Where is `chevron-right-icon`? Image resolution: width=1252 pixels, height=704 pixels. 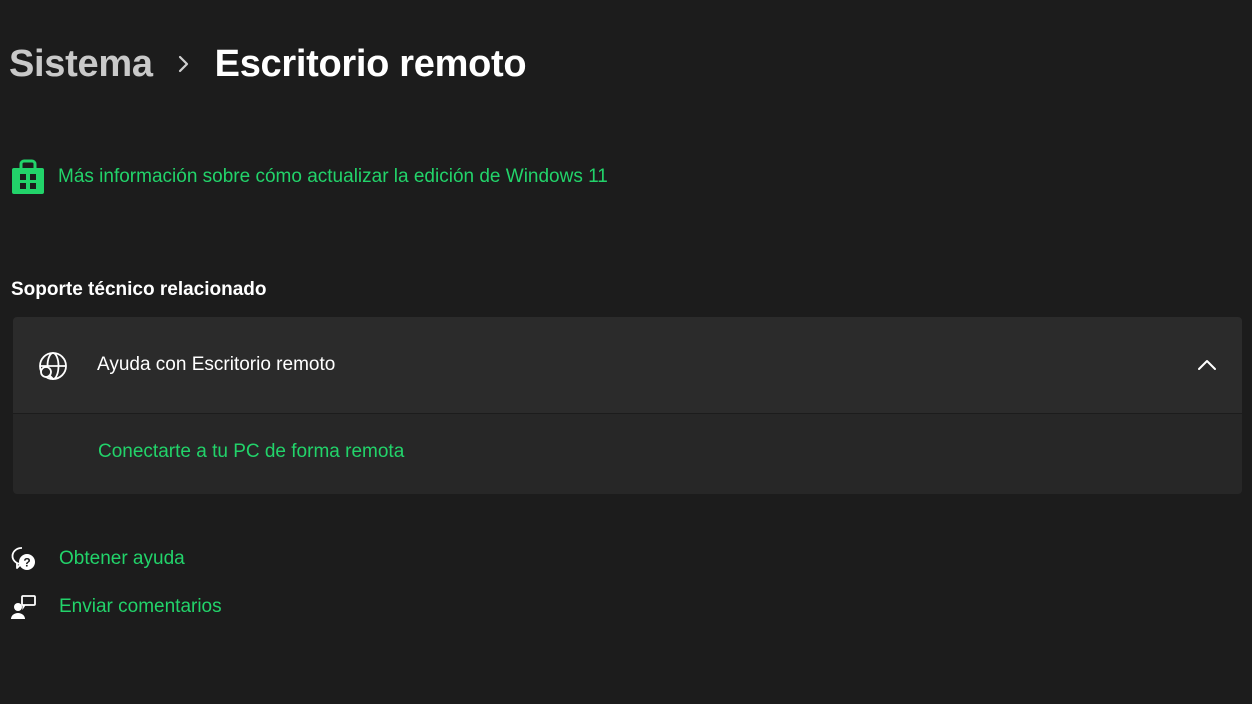
chevron-right-icon is located at coordinates (184, 64).